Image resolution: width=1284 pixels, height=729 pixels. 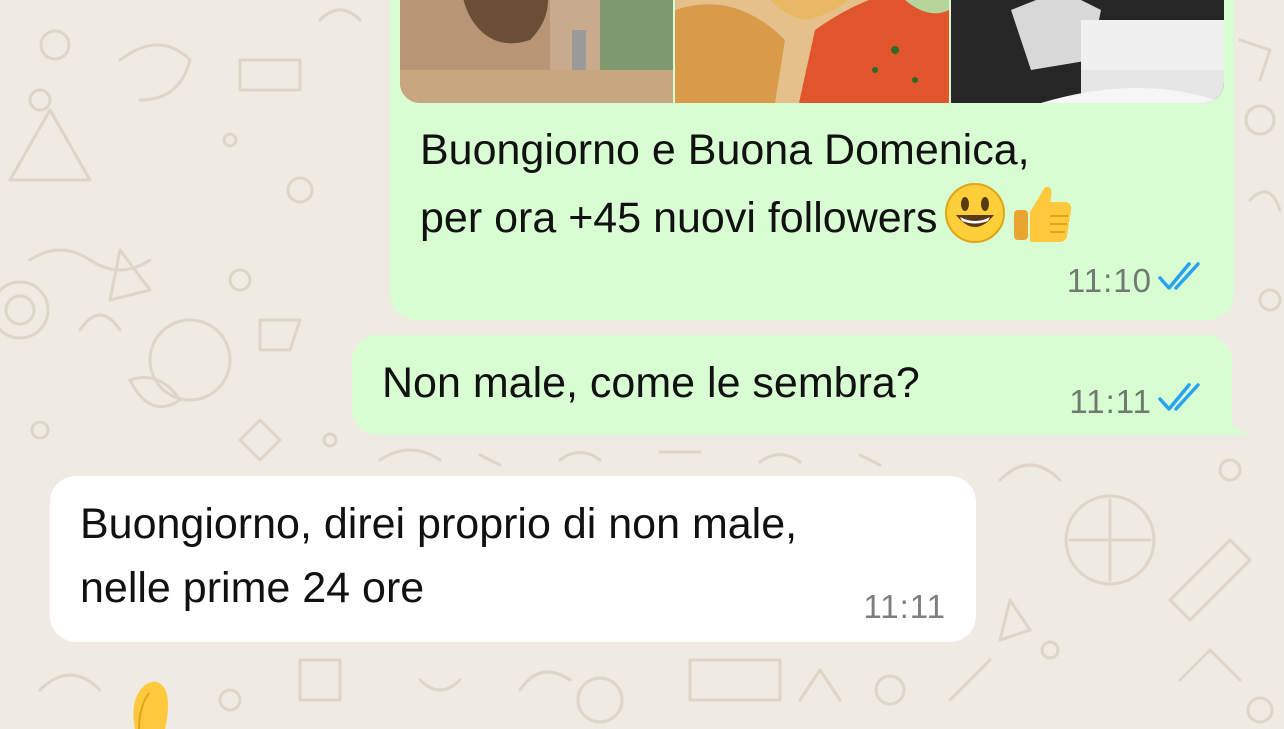 I want to click on message-line: Buongiorno, direi proprio di non male,, so click(x=439, y=524).